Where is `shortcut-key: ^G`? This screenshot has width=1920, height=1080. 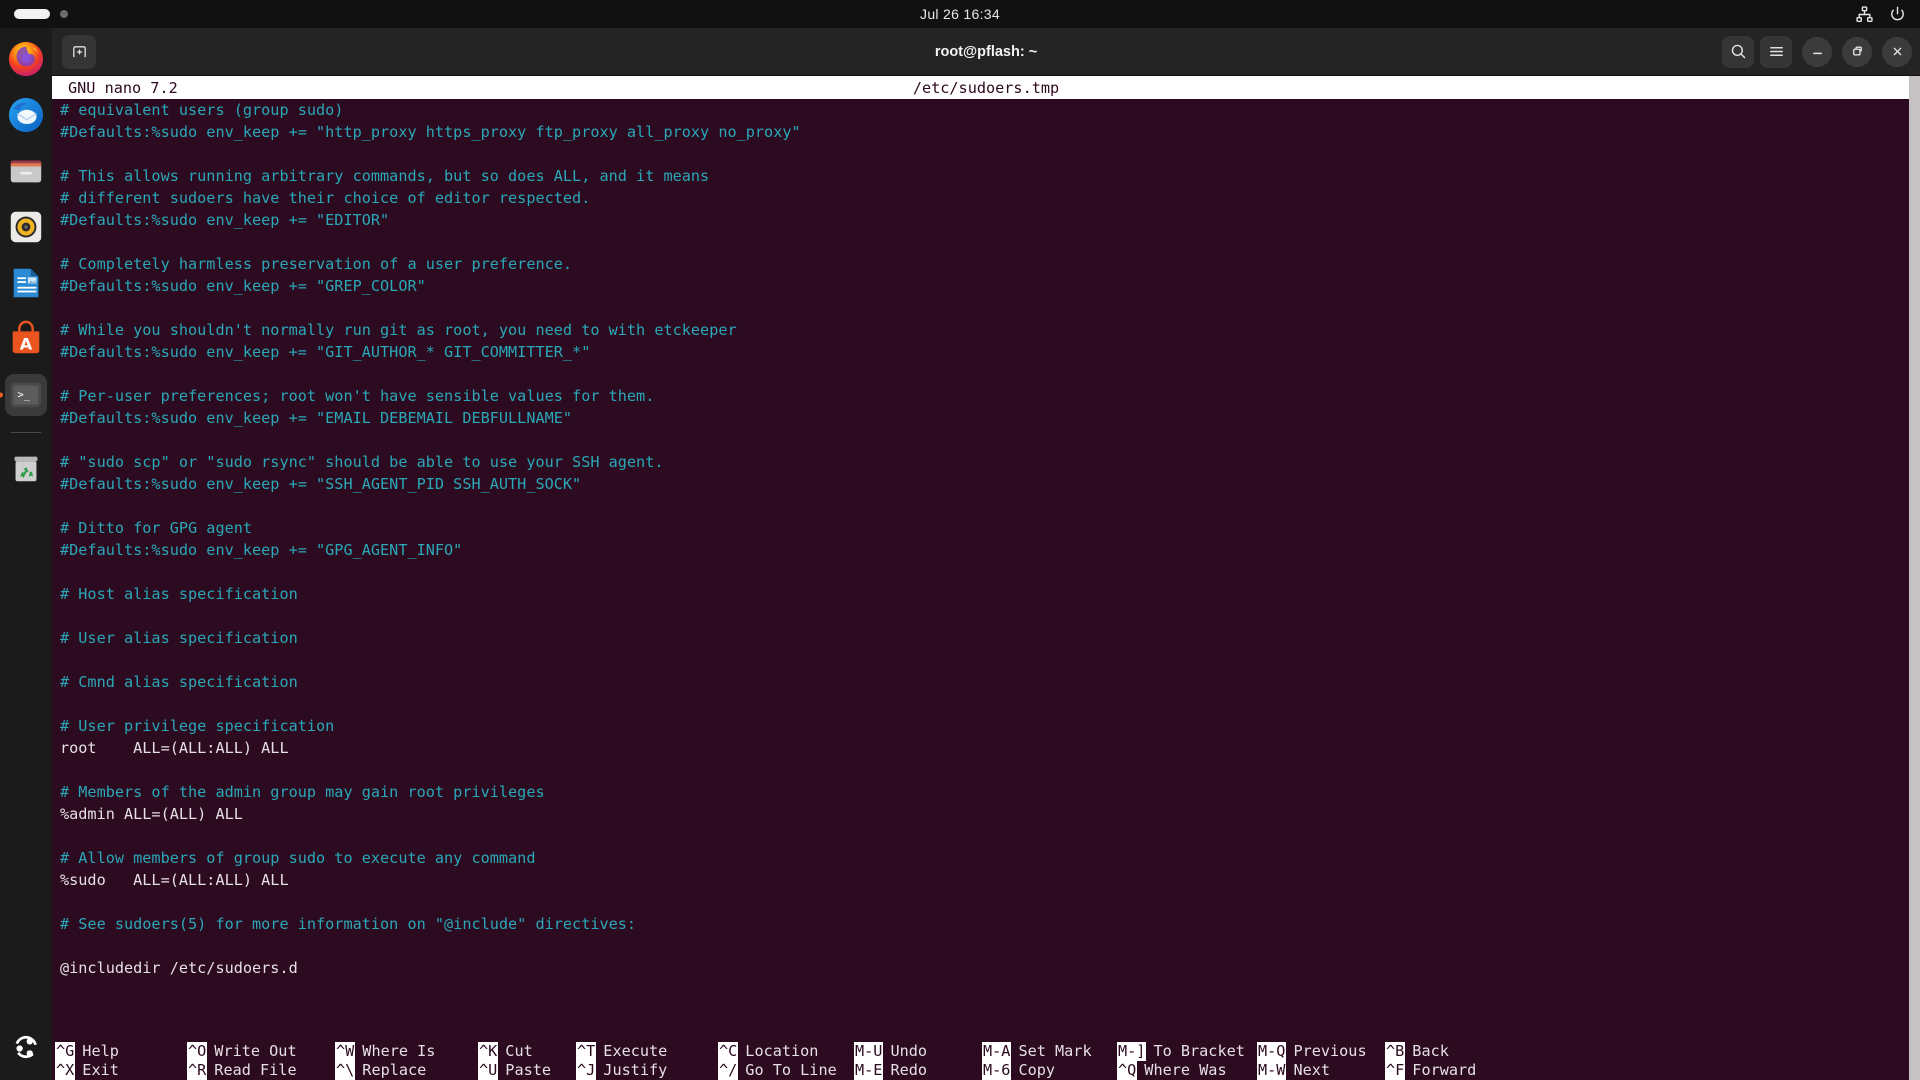
shortcut-key: ^G is located at coordinates (65, 1051).